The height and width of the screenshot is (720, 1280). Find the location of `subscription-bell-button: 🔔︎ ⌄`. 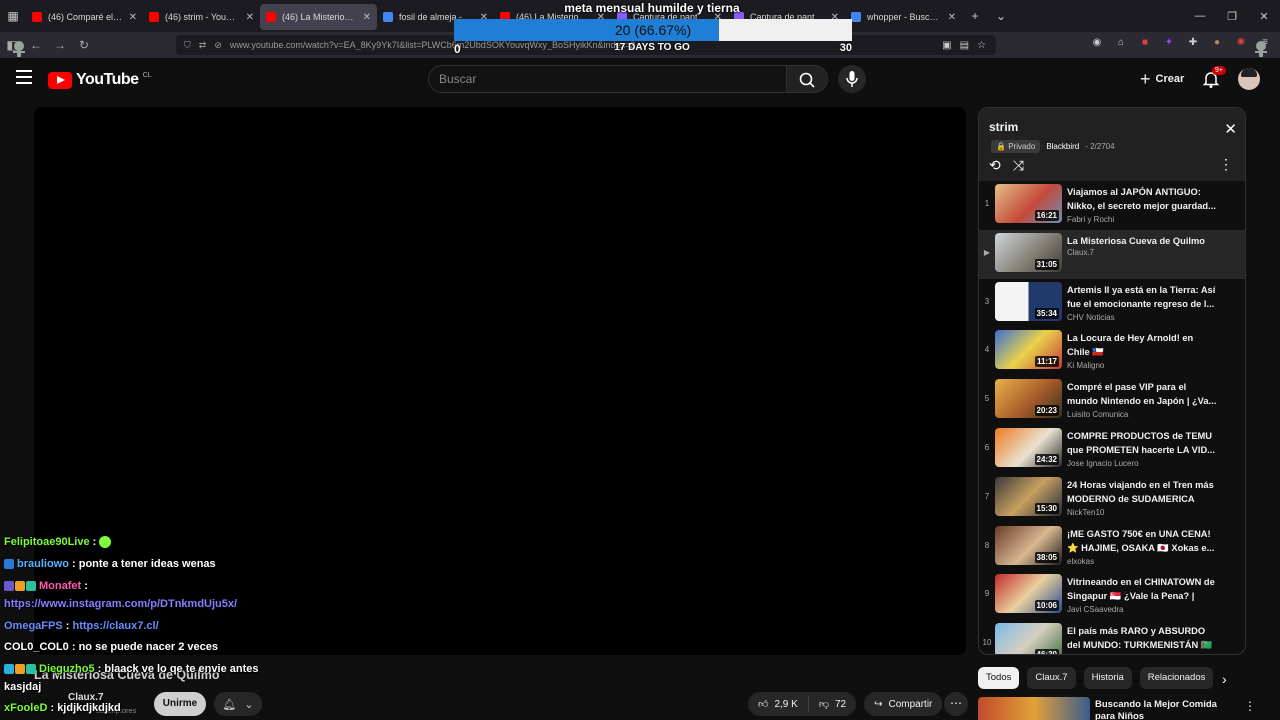

subscription-bell-button: 🔔︎ ⌄ is located at coordinates (238, 704).